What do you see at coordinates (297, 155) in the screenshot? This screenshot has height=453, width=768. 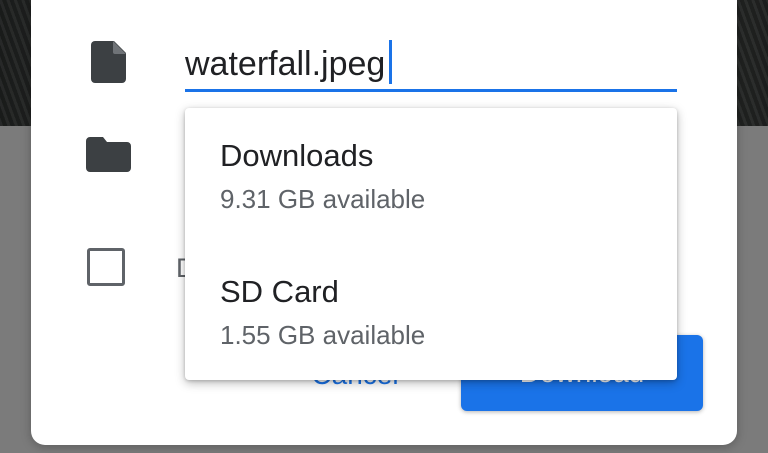 I see `location-option-label: Downloads` at bounding box center [297, 155].